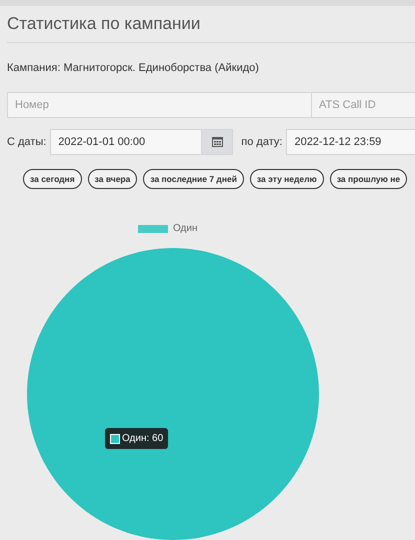  I want to click on date-range-button: за прошлую не, so click(369, 179).